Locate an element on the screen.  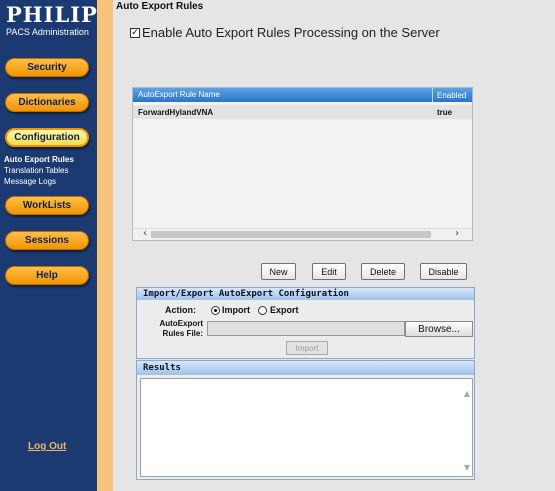
horizontal-scrollbar: ‹ › is located at coordinates (302, 234).